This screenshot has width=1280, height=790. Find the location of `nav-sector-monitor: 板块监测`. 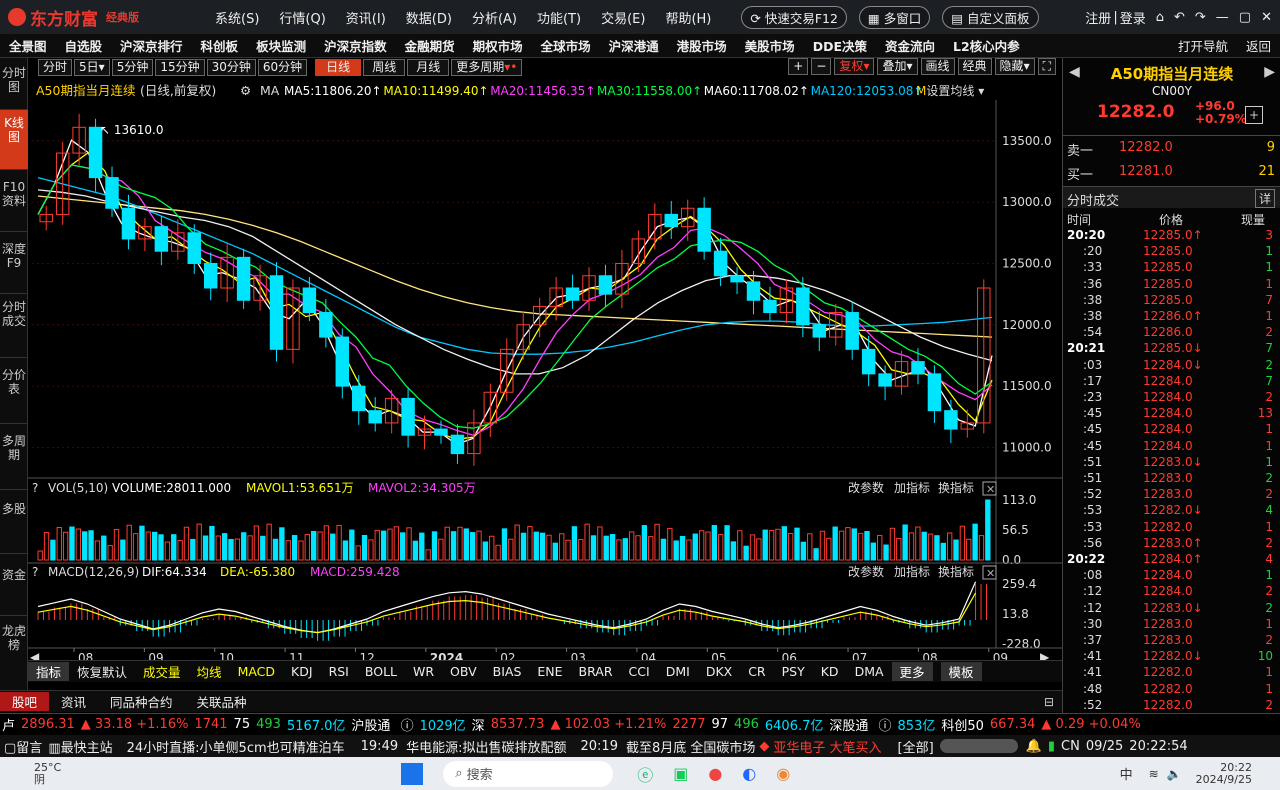

nav-sector-monitor: 板块监测 is located at coordinates (281, 45).